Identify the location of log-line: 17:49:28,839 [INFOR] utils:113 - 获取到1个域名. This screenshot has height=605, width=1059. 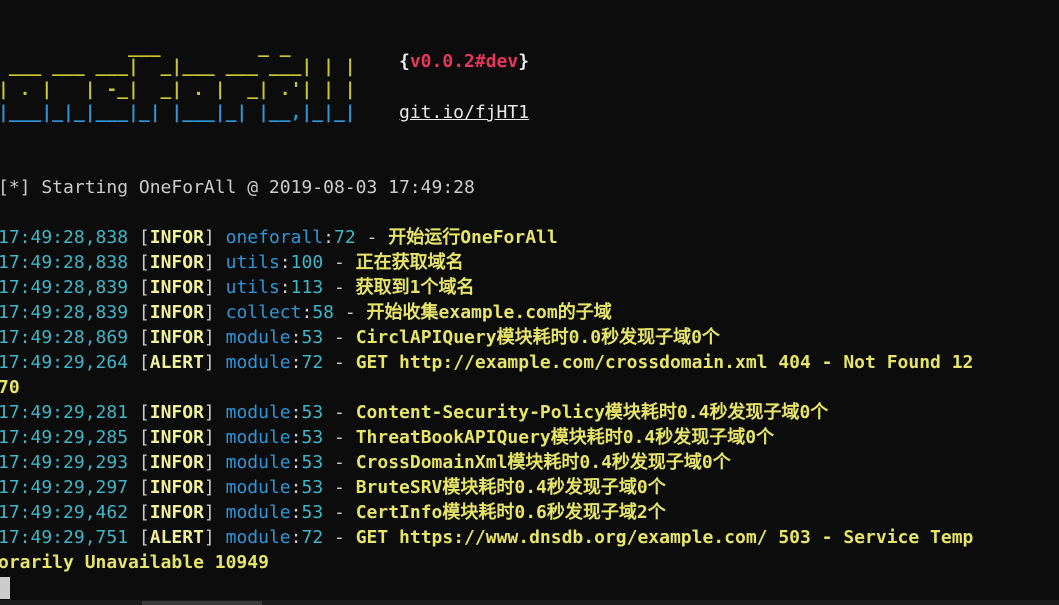
(237, 287).